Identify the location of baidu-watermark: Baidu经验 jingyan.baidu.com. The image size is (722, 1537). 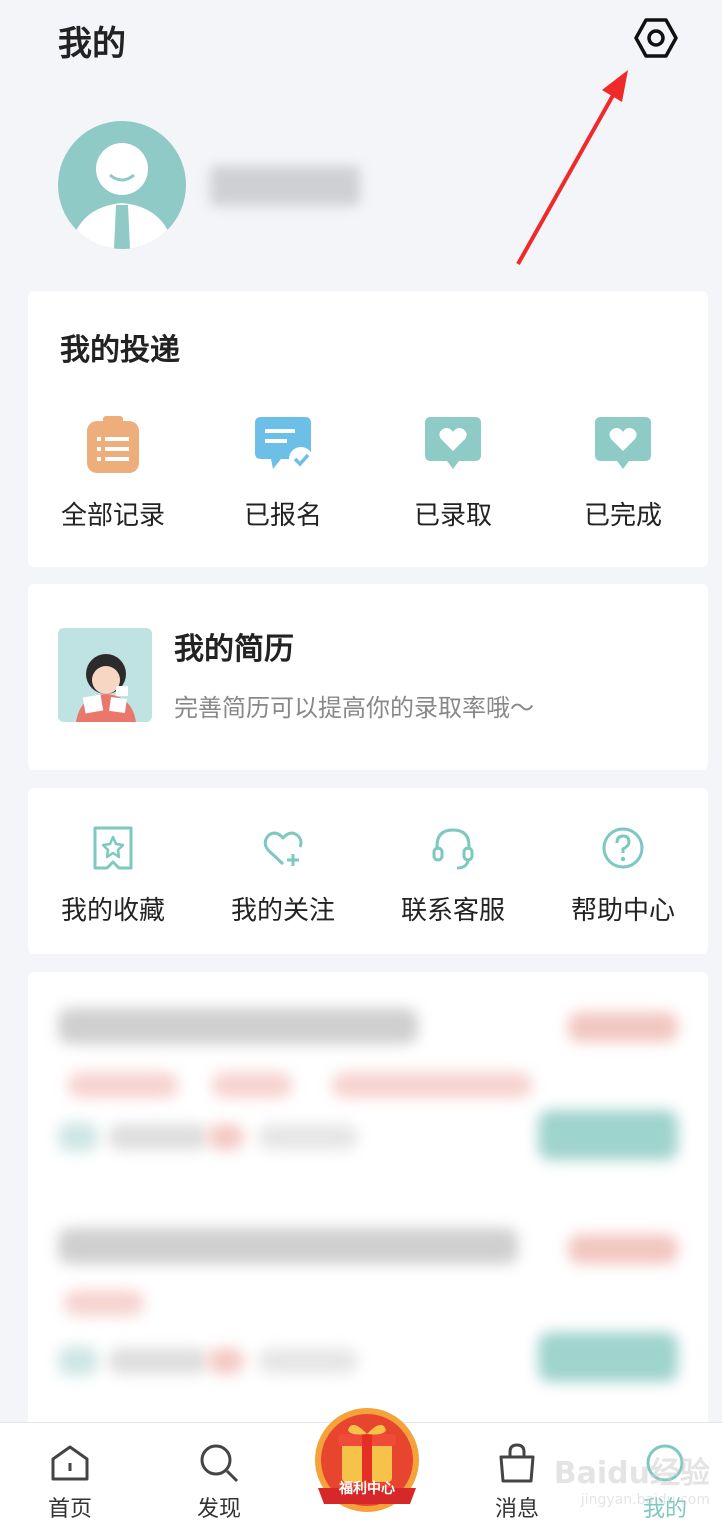
(637, 1488).